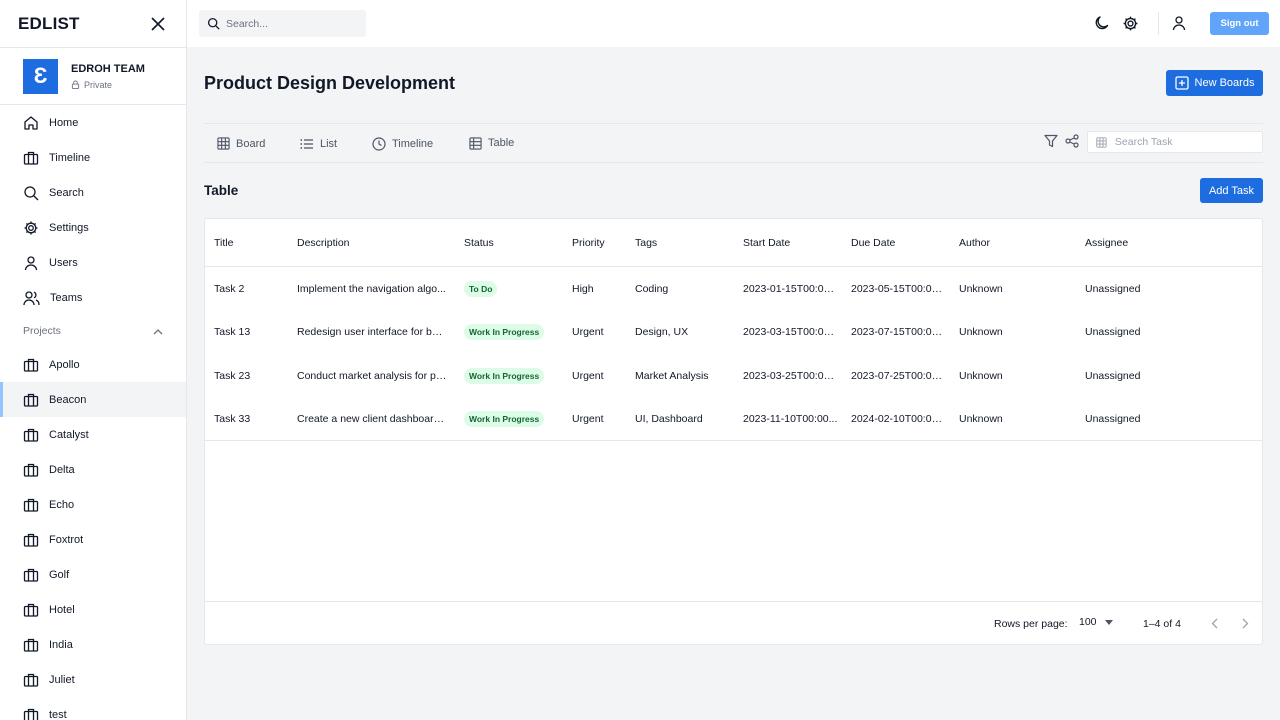 The width and height of the screenshot is (1280, 720). I want to click on tab-list: List, so click(318, 143).